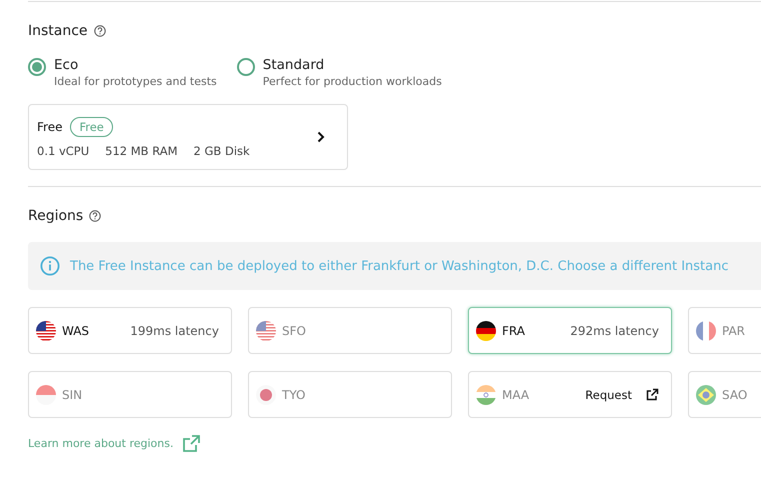  I want to click on region-code: SAO, so click(735, 395).